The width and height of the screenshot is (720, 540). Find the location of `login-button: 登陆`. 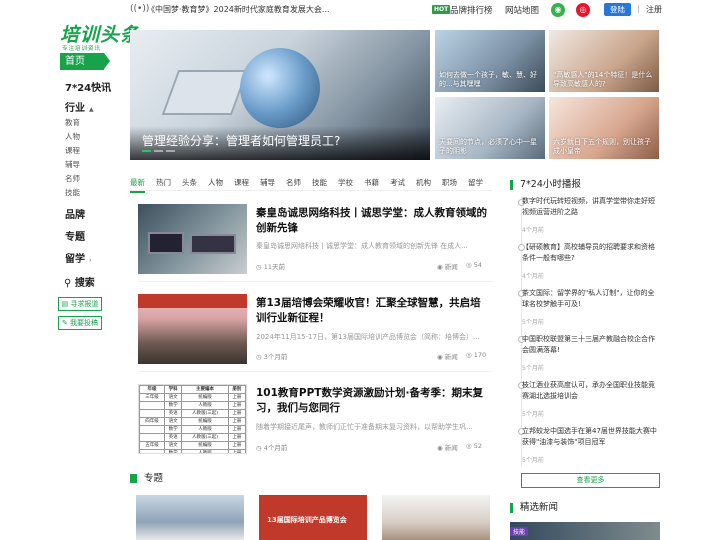

login-button: 登陆 is located at coordinates (617, 9).